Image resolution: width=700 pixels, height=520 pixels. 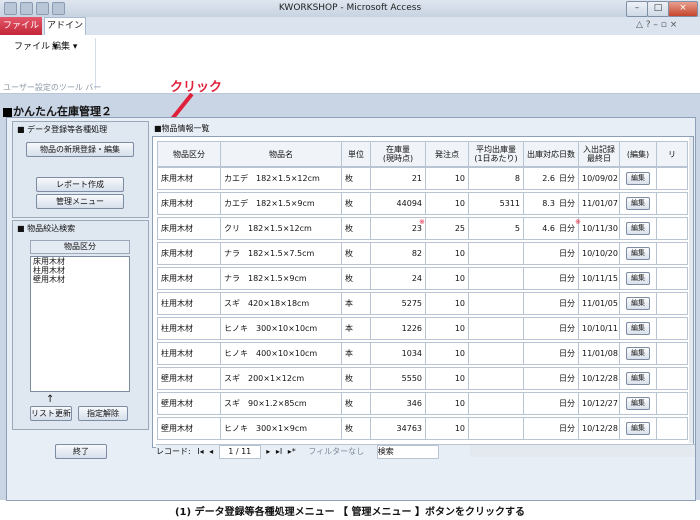 I want to click on grid-cell-name: ヒノキ 300×10×10cm, so click(x=281, y=328).